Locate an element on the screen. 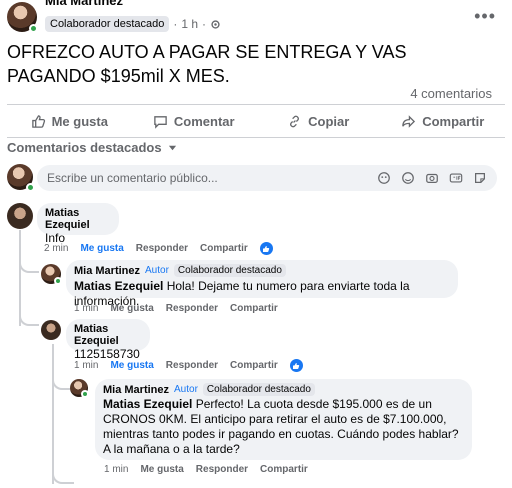 Image resolution: width=512 pixels, height=488 pixels. thread-line is located at coordinates (53, 414).